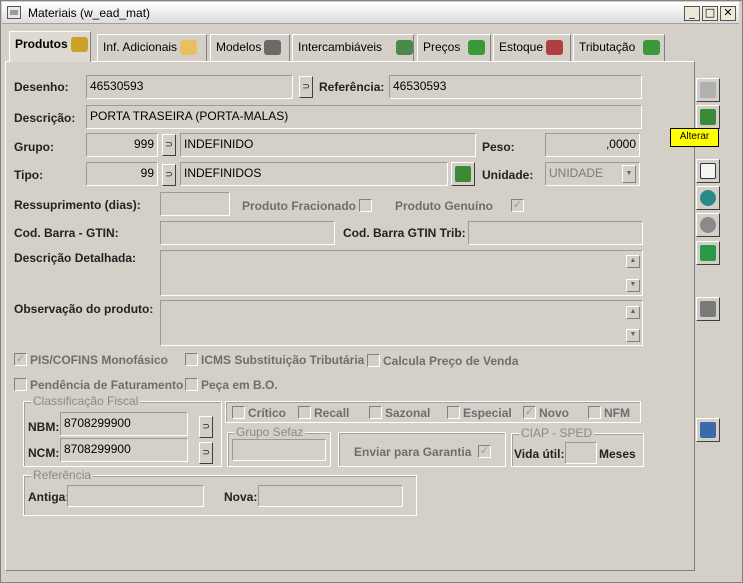 The image size is (743, 583). I want to click on icms-st-label: ICMS Substituição Tributária, so click(283, 360).